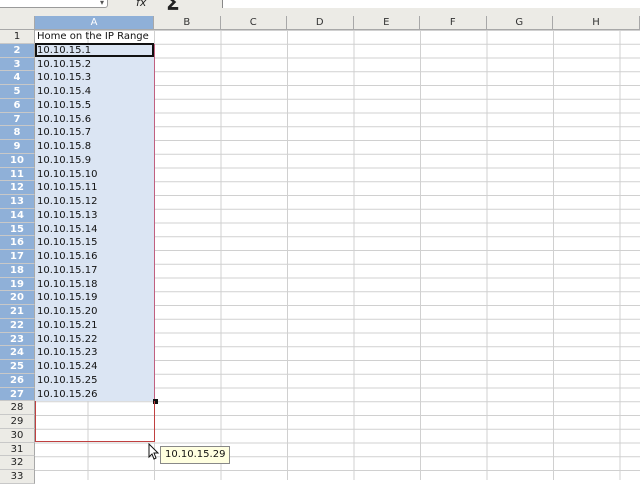 This screenshot has height=484, width=640. Describe the element at coordinates (453, 23) in the screenshot. I see `column-header-f: F` at that location.